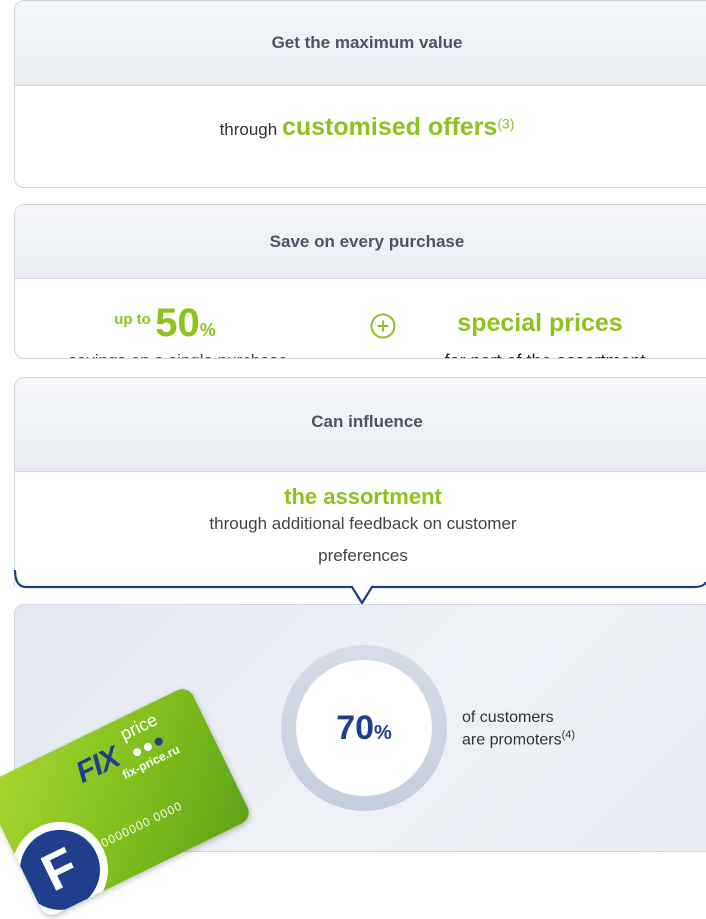 This screenshot has height=919, width=706. Describe the element at coordinates (355, 728) in the screenshot. I see `promoters-value: 70` at that location.